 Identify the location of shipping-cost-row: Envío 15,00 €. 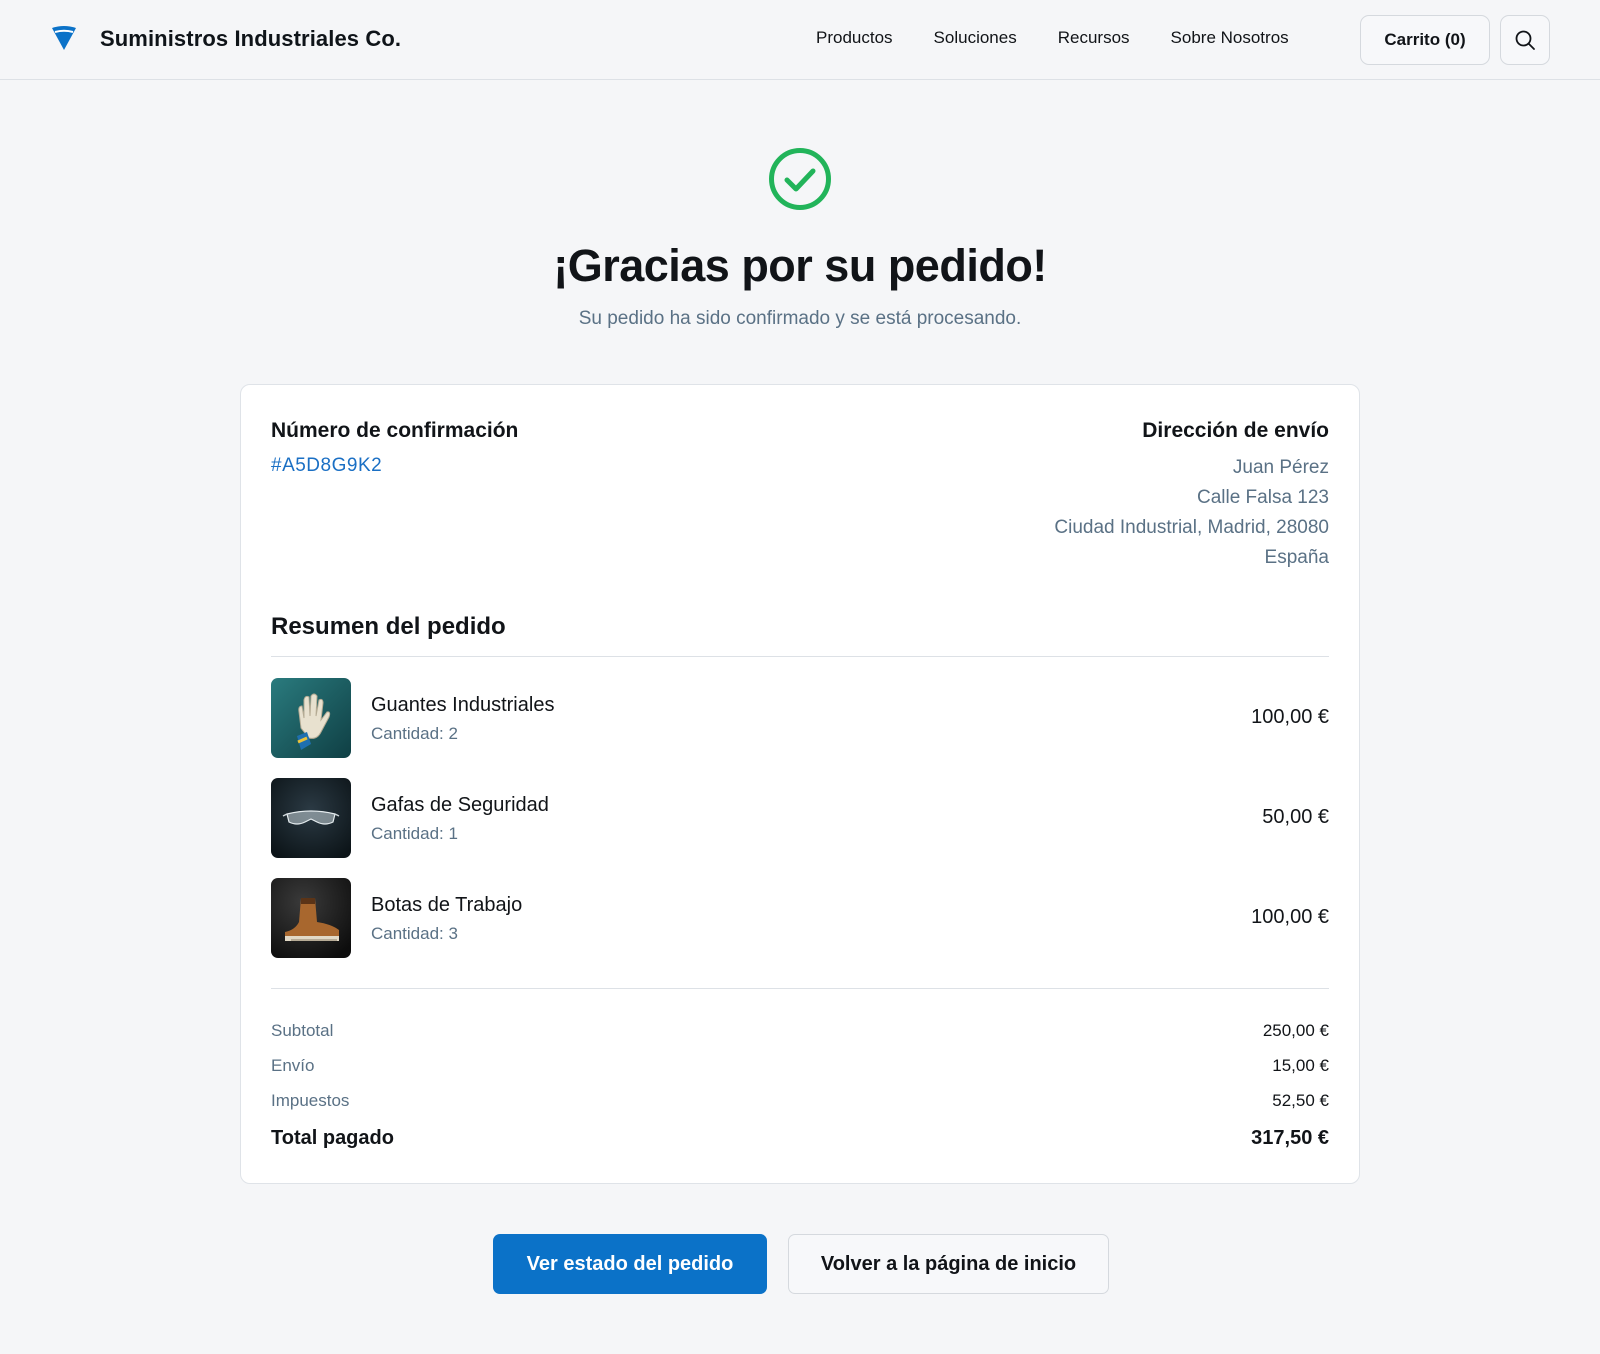
(800, 1069).